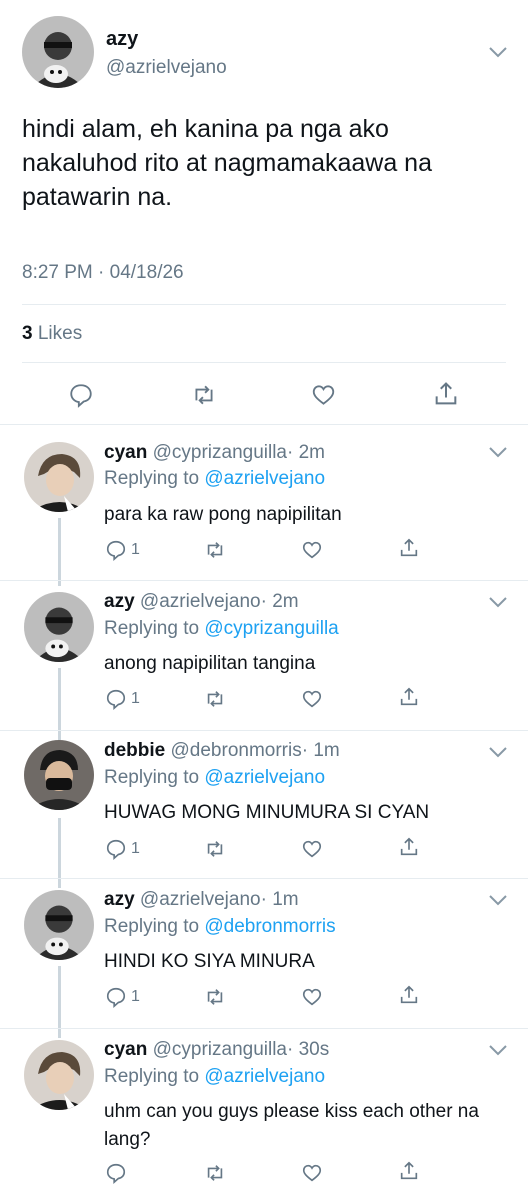 The height and width of the screenshot is (1200, 528). What do you see at coordinates (236, 750) in the screenshot?
I see `reply-handle: @debronmorris` at bounding box center [236, 750].